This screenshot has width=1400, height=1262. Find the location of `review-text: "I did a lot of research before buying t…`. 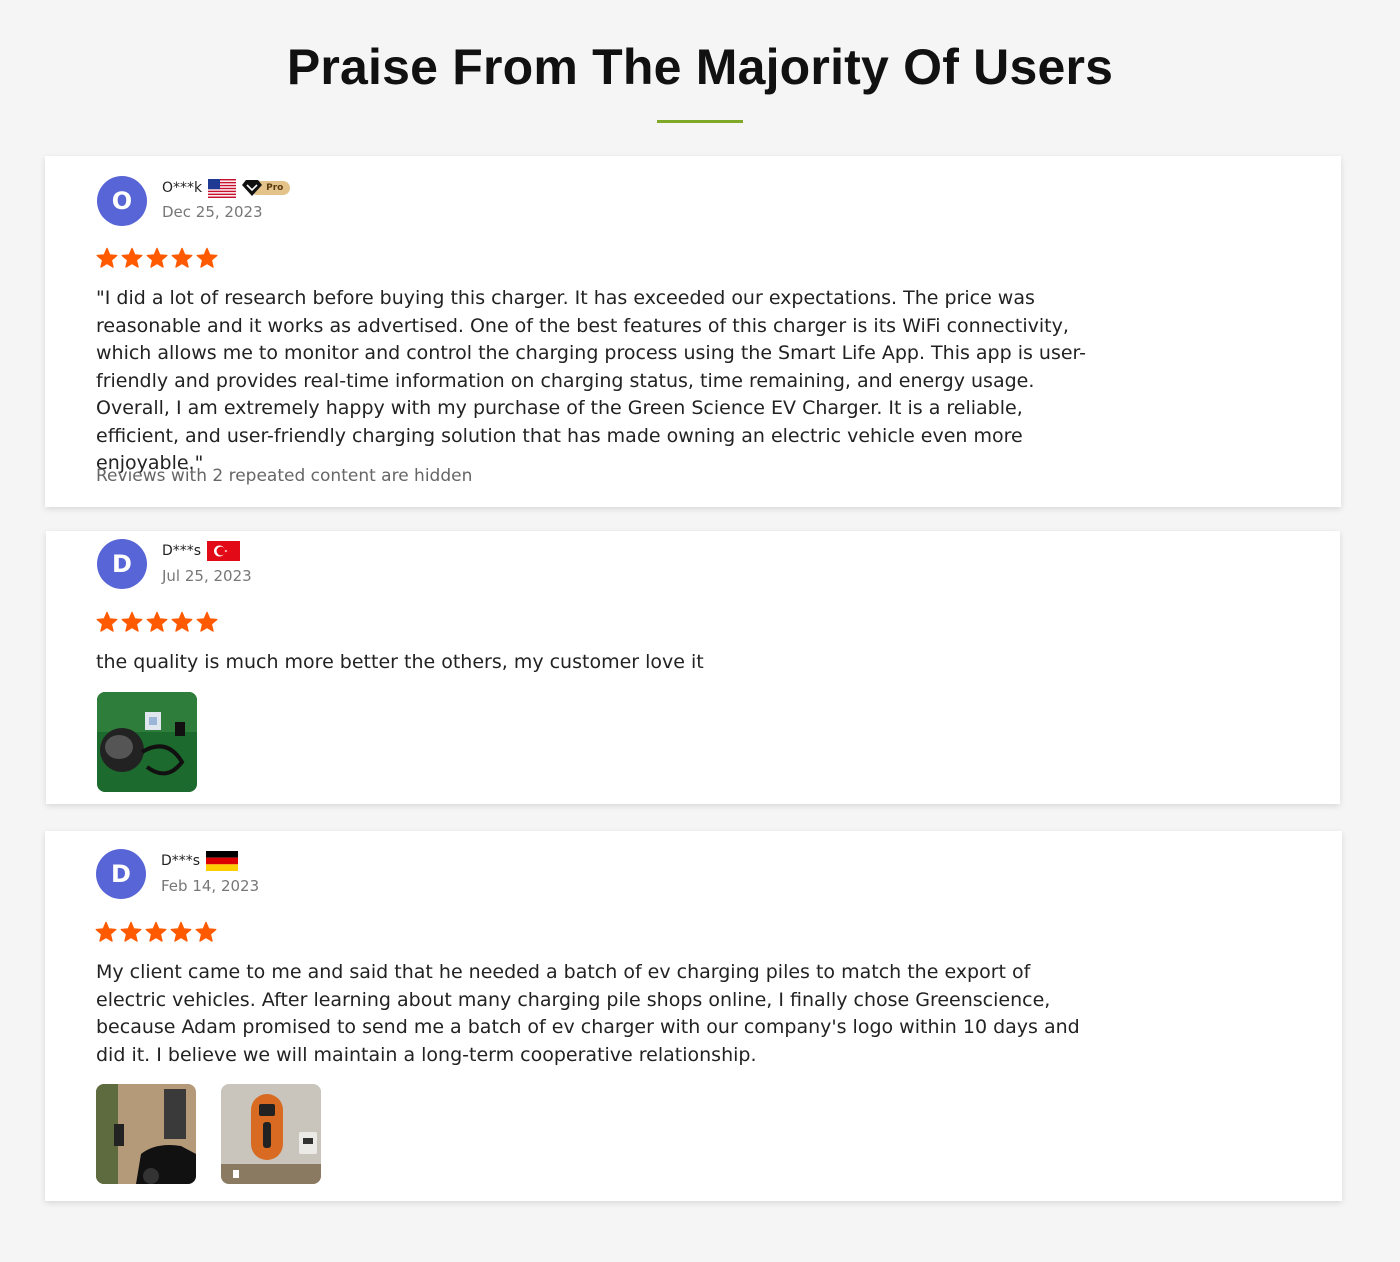

review-text: "I did a lot of research before buying t… is located at coordinates (591, 380).